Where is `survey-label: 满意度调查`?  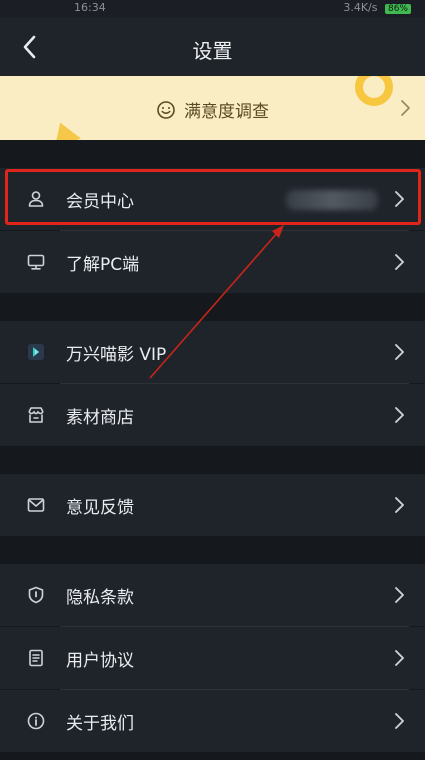 survey-label: 满意度调查 is located at coordinates (226, 112).